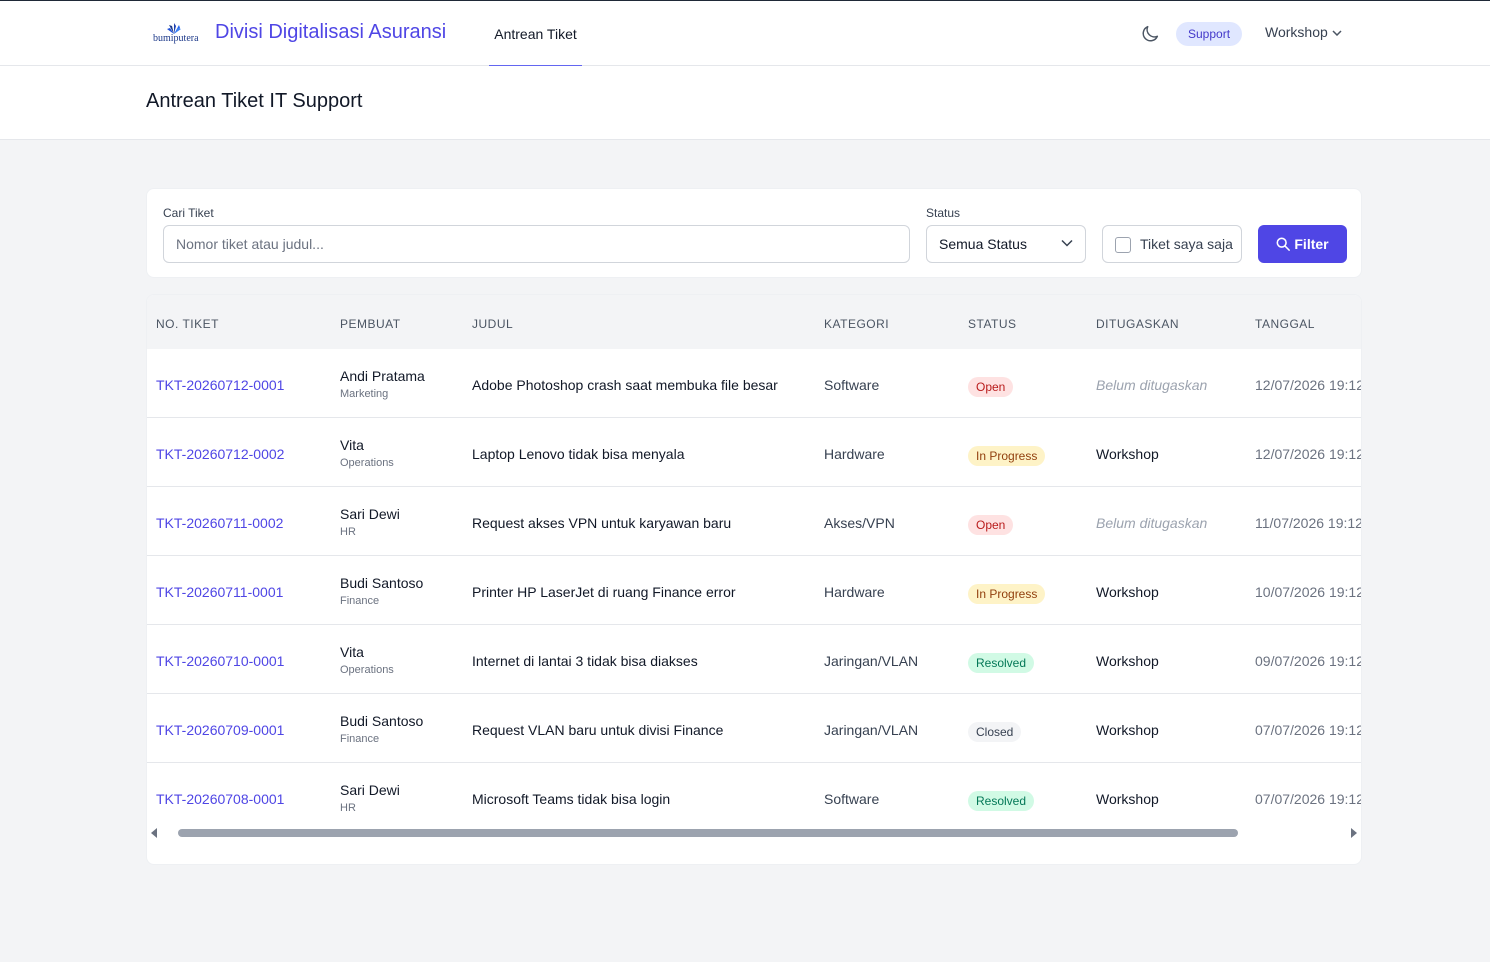 Image resolution: width=1490 pixels, height=962 pixels. What do you see at coordinates (254, 101) in the screenshot?
I see `page-title: Antrean Tiket IT Support` at bounding box center [254, 101].